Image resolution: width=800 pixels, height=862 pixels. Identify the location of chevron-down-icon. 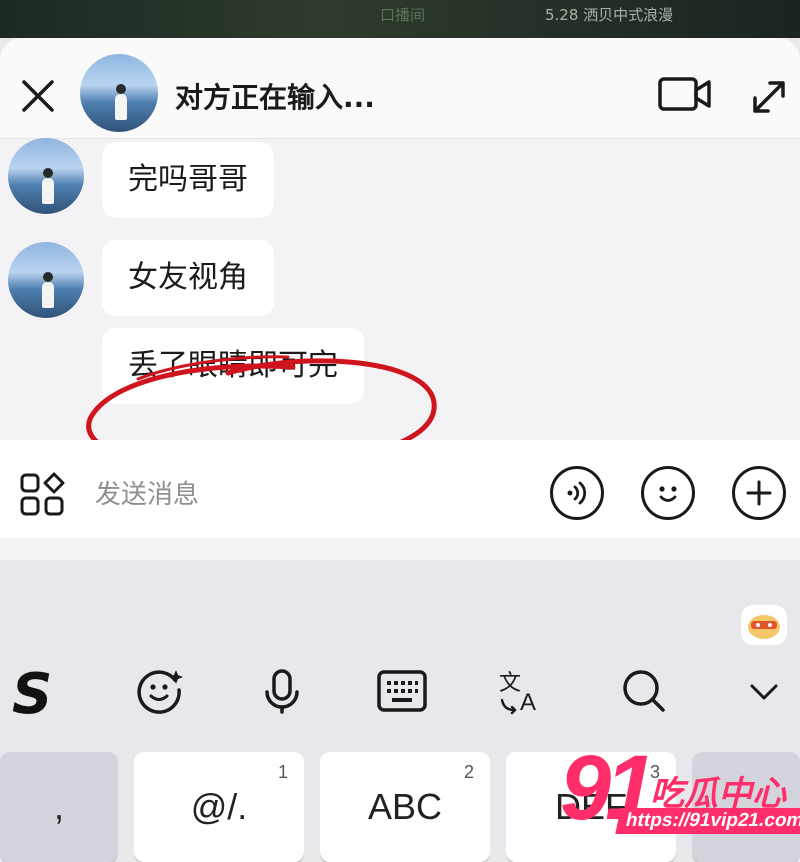
(764, 691).